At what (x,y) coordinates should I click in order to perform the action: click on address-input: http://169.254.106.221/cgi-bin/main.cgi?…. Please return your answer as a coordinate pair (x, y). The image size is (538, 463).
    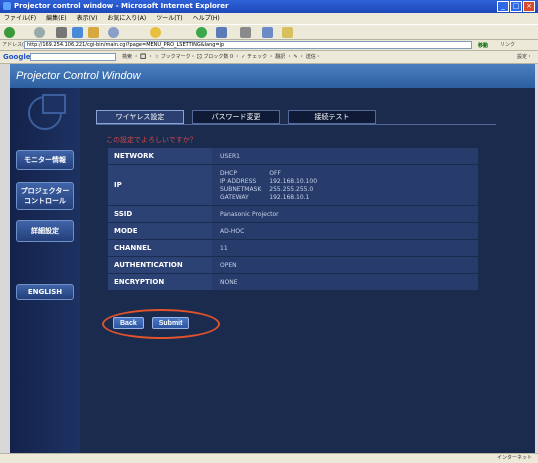
    Looking at the image, I should click on (248, 45).